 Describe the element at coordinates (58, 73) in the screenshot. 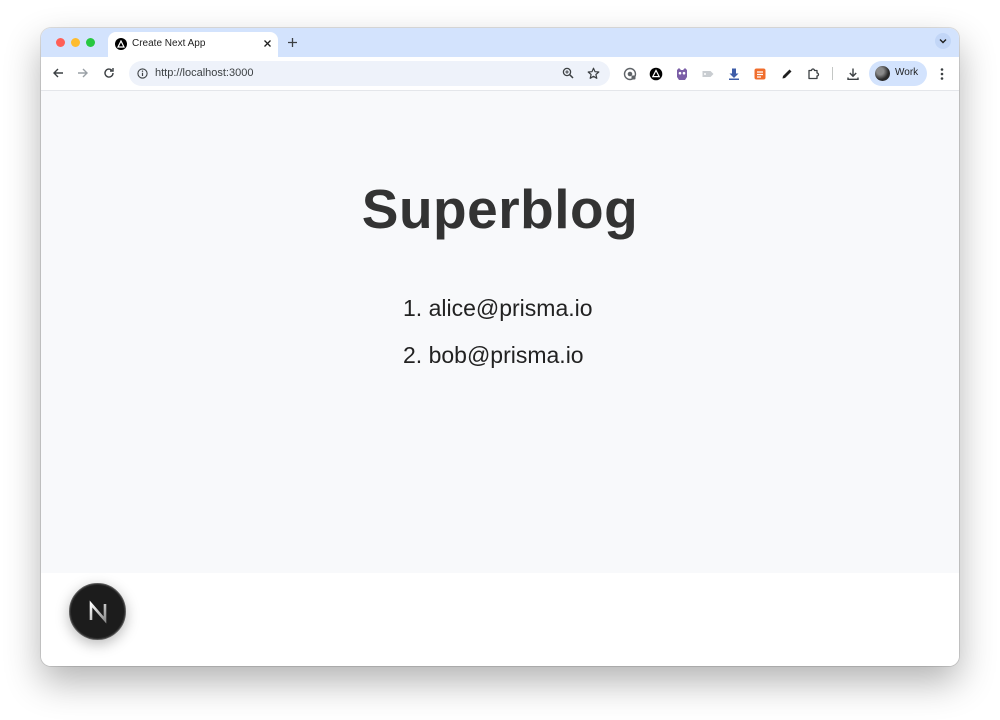

I see `back-arrow-icon` at that location.